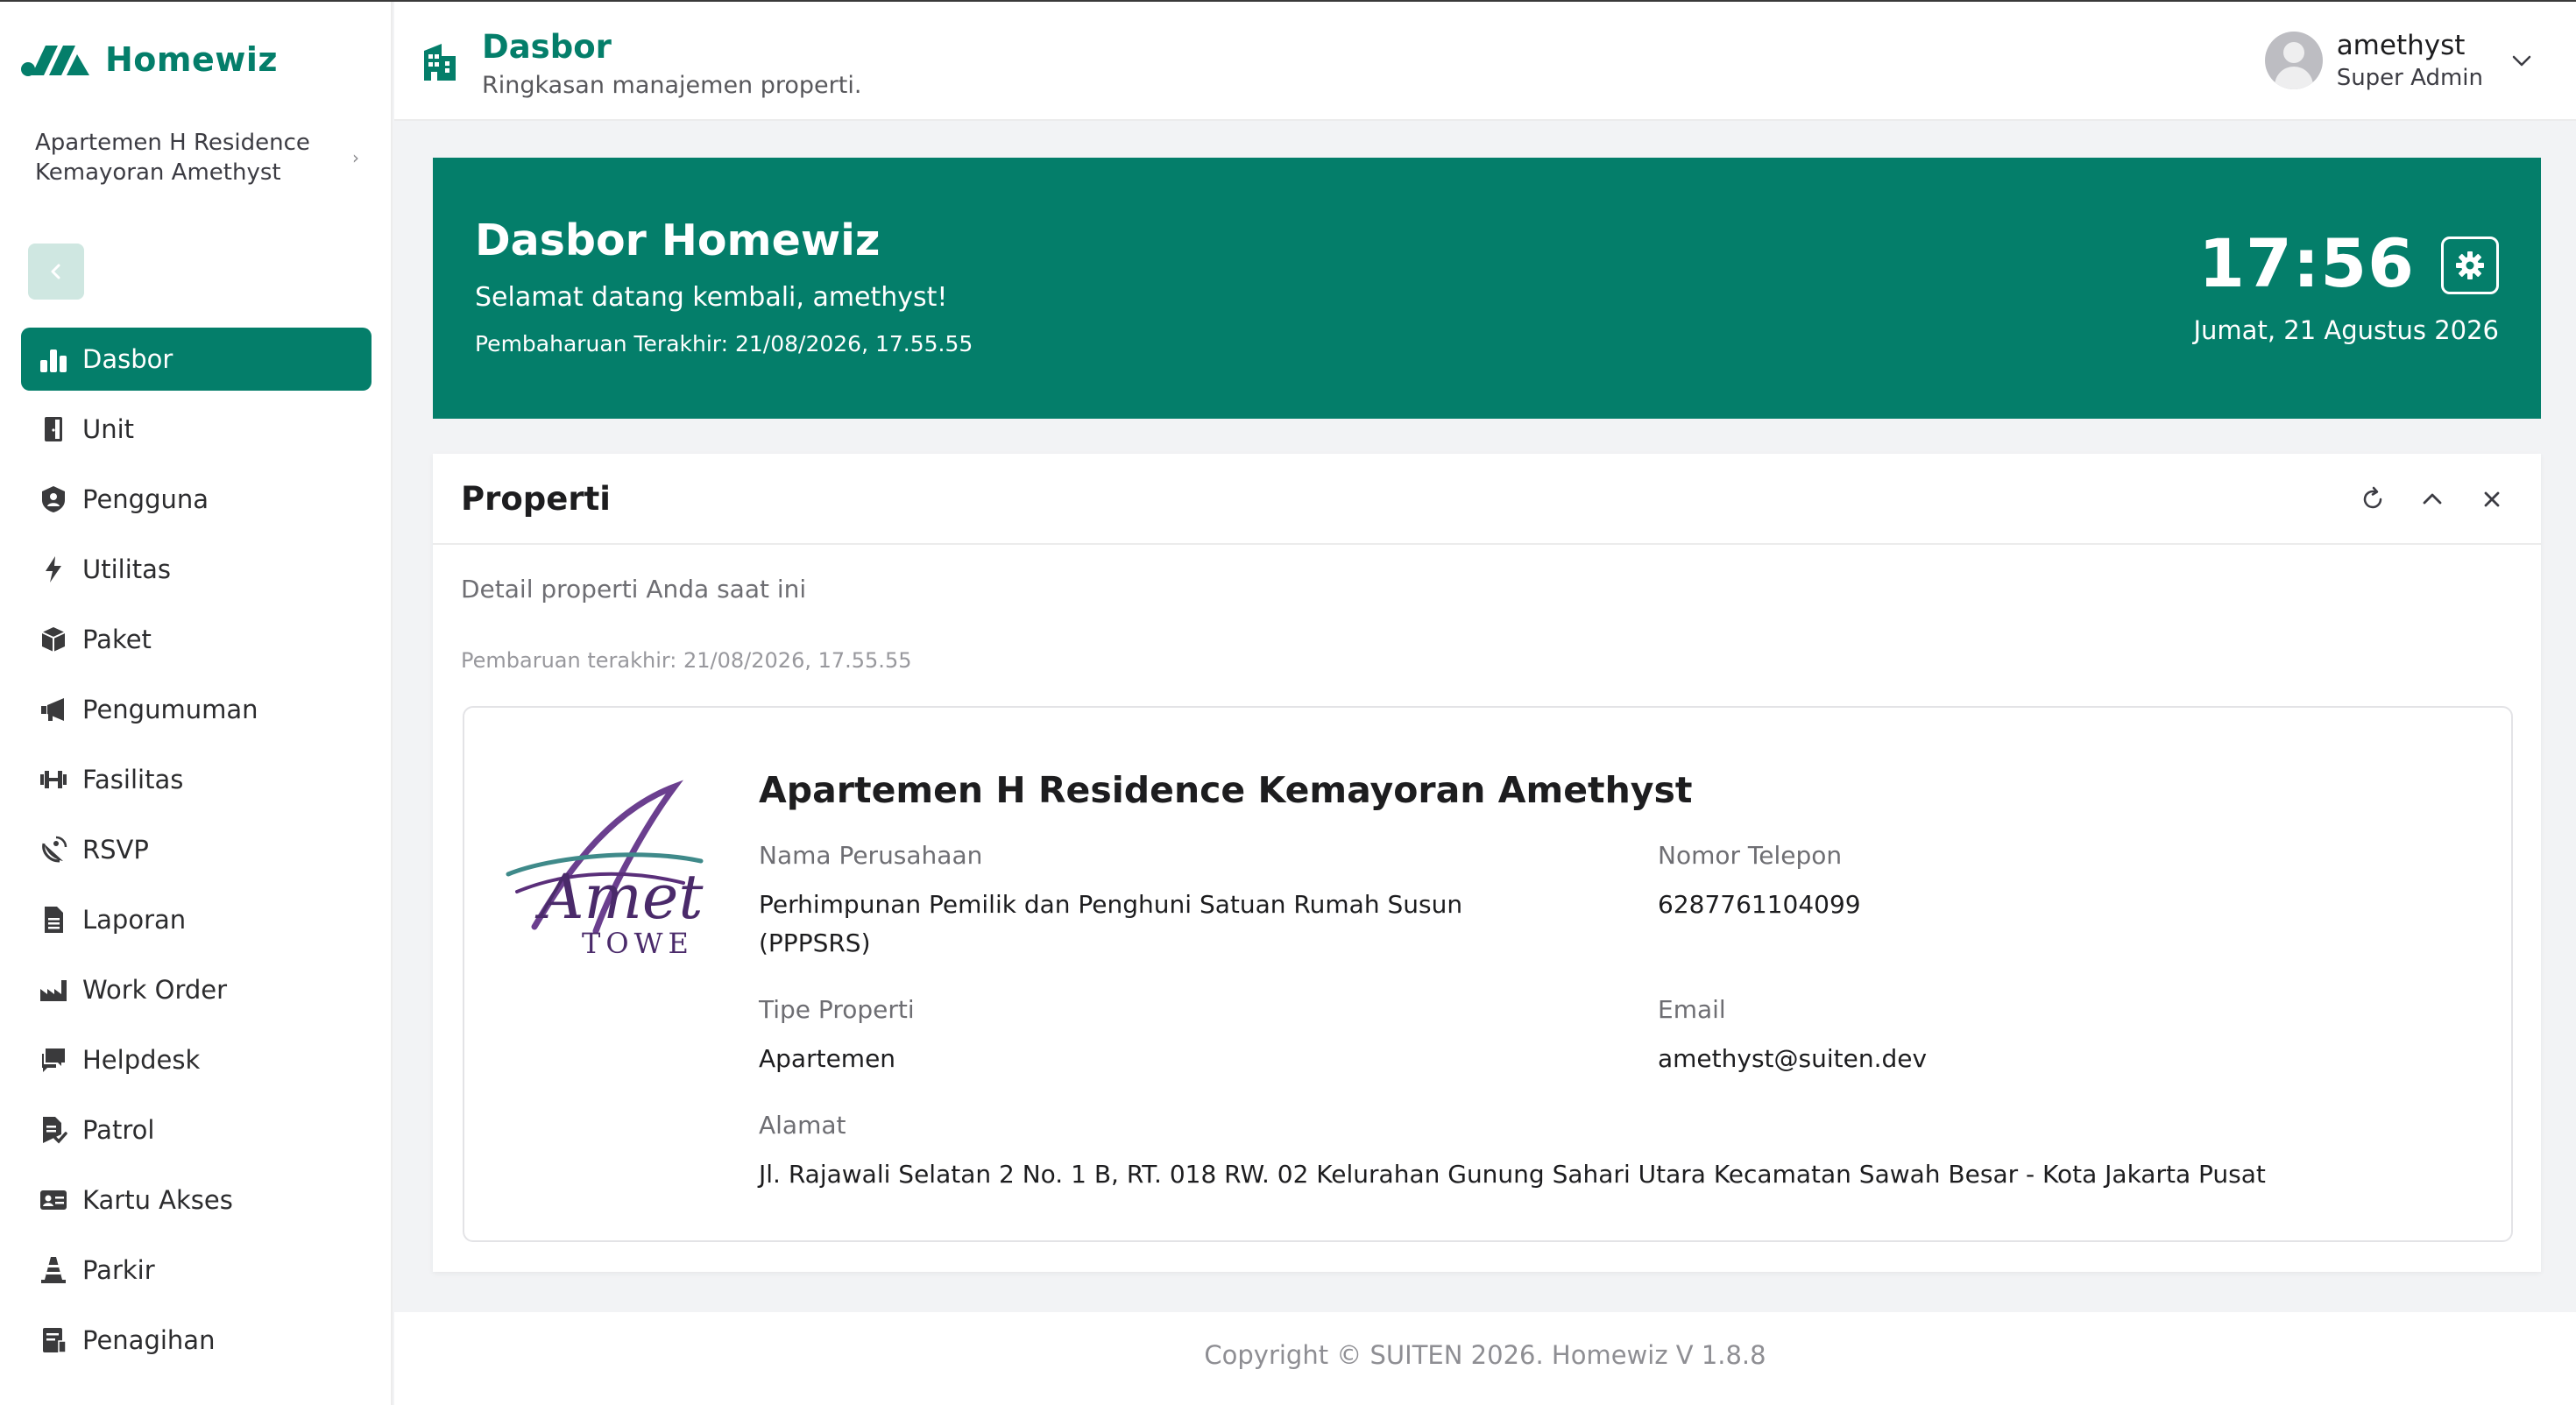  Describe the element at coordinates (53, 1270) in the screenshot. I see `traffic-cone-icon` at that location.